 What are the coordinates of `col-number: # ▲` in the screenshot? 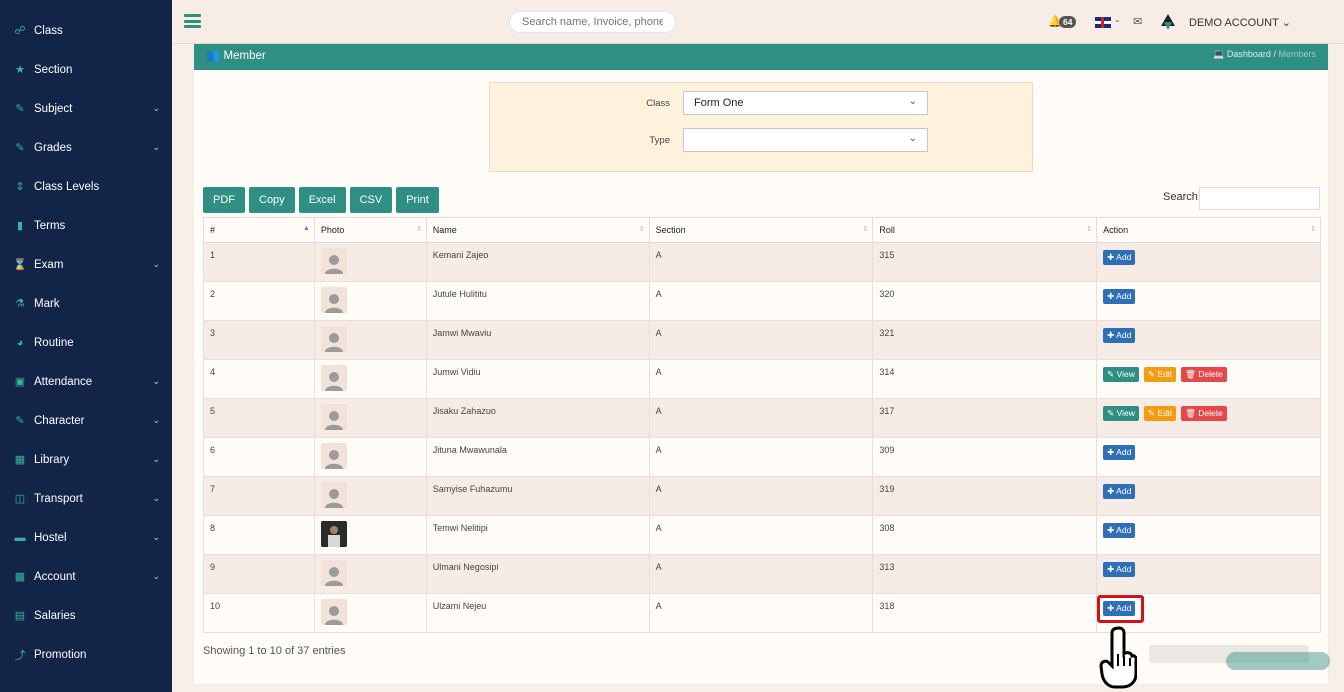 It's located at (259, 230).